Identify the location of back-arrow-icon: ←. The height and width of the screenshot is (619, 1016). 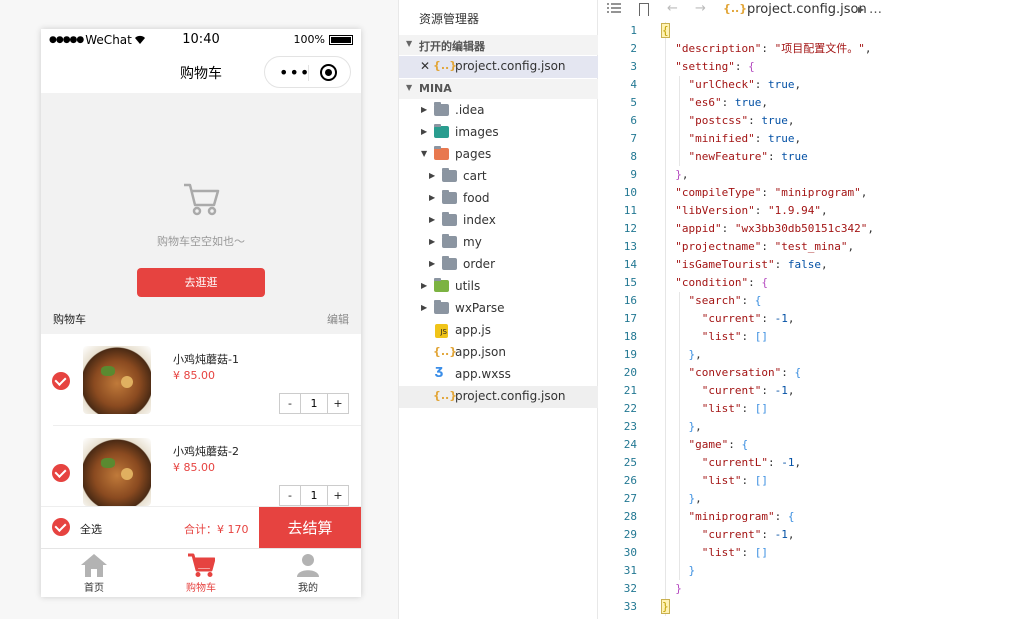
(672, 8).